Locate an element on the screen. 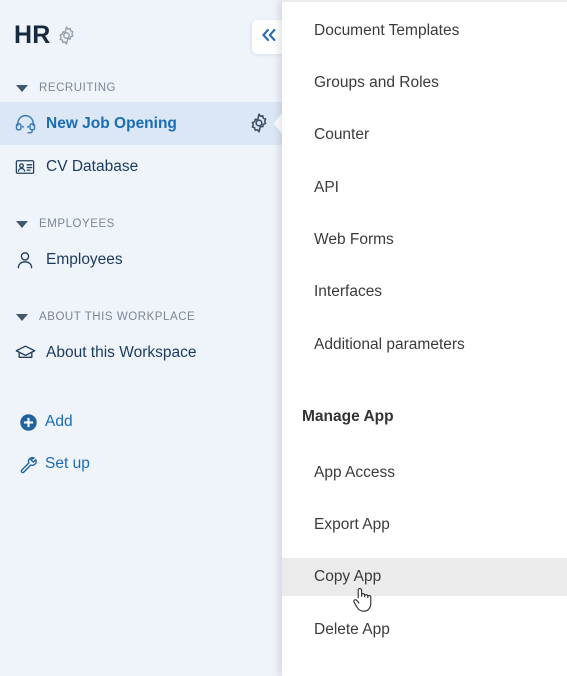 This screenshot has width=567, height=676. menu-group-label: Manage App is located at coordinates (348, 416).